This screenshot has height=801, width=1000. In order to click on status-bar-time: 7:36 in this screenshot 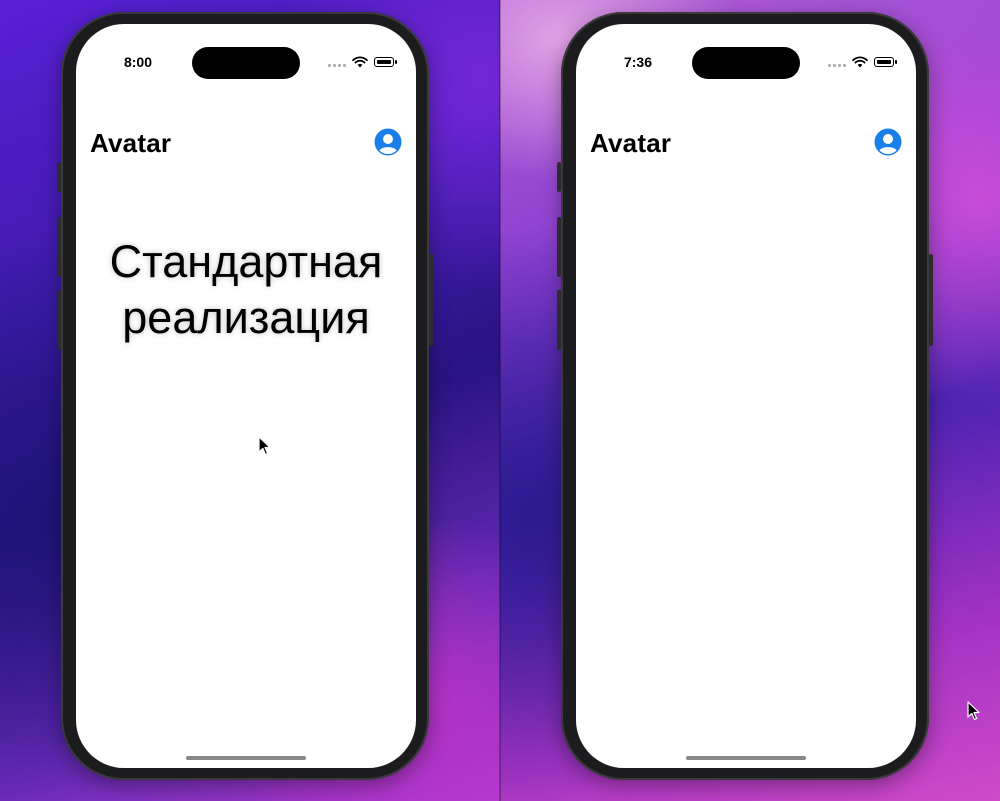, I will do `click(638, 62)`.